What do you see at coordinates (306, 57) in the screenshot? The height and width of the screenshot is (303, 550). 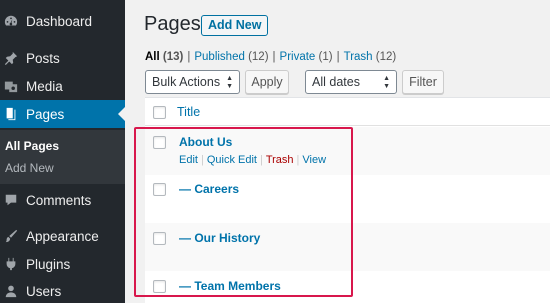 I see `filter-private-link: Private (1)` at bounding box center [306, 57].